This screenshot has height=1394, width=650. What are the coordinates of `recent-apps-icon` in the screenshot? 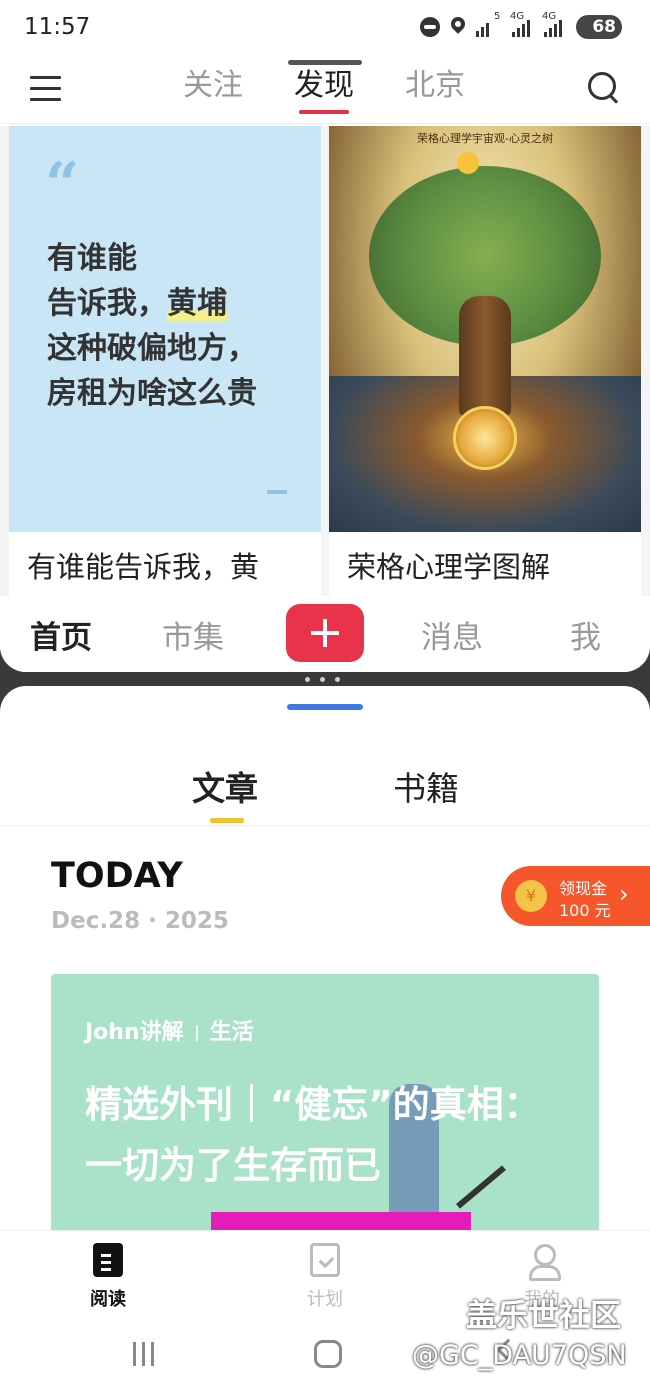 It's located at (147, 1354).